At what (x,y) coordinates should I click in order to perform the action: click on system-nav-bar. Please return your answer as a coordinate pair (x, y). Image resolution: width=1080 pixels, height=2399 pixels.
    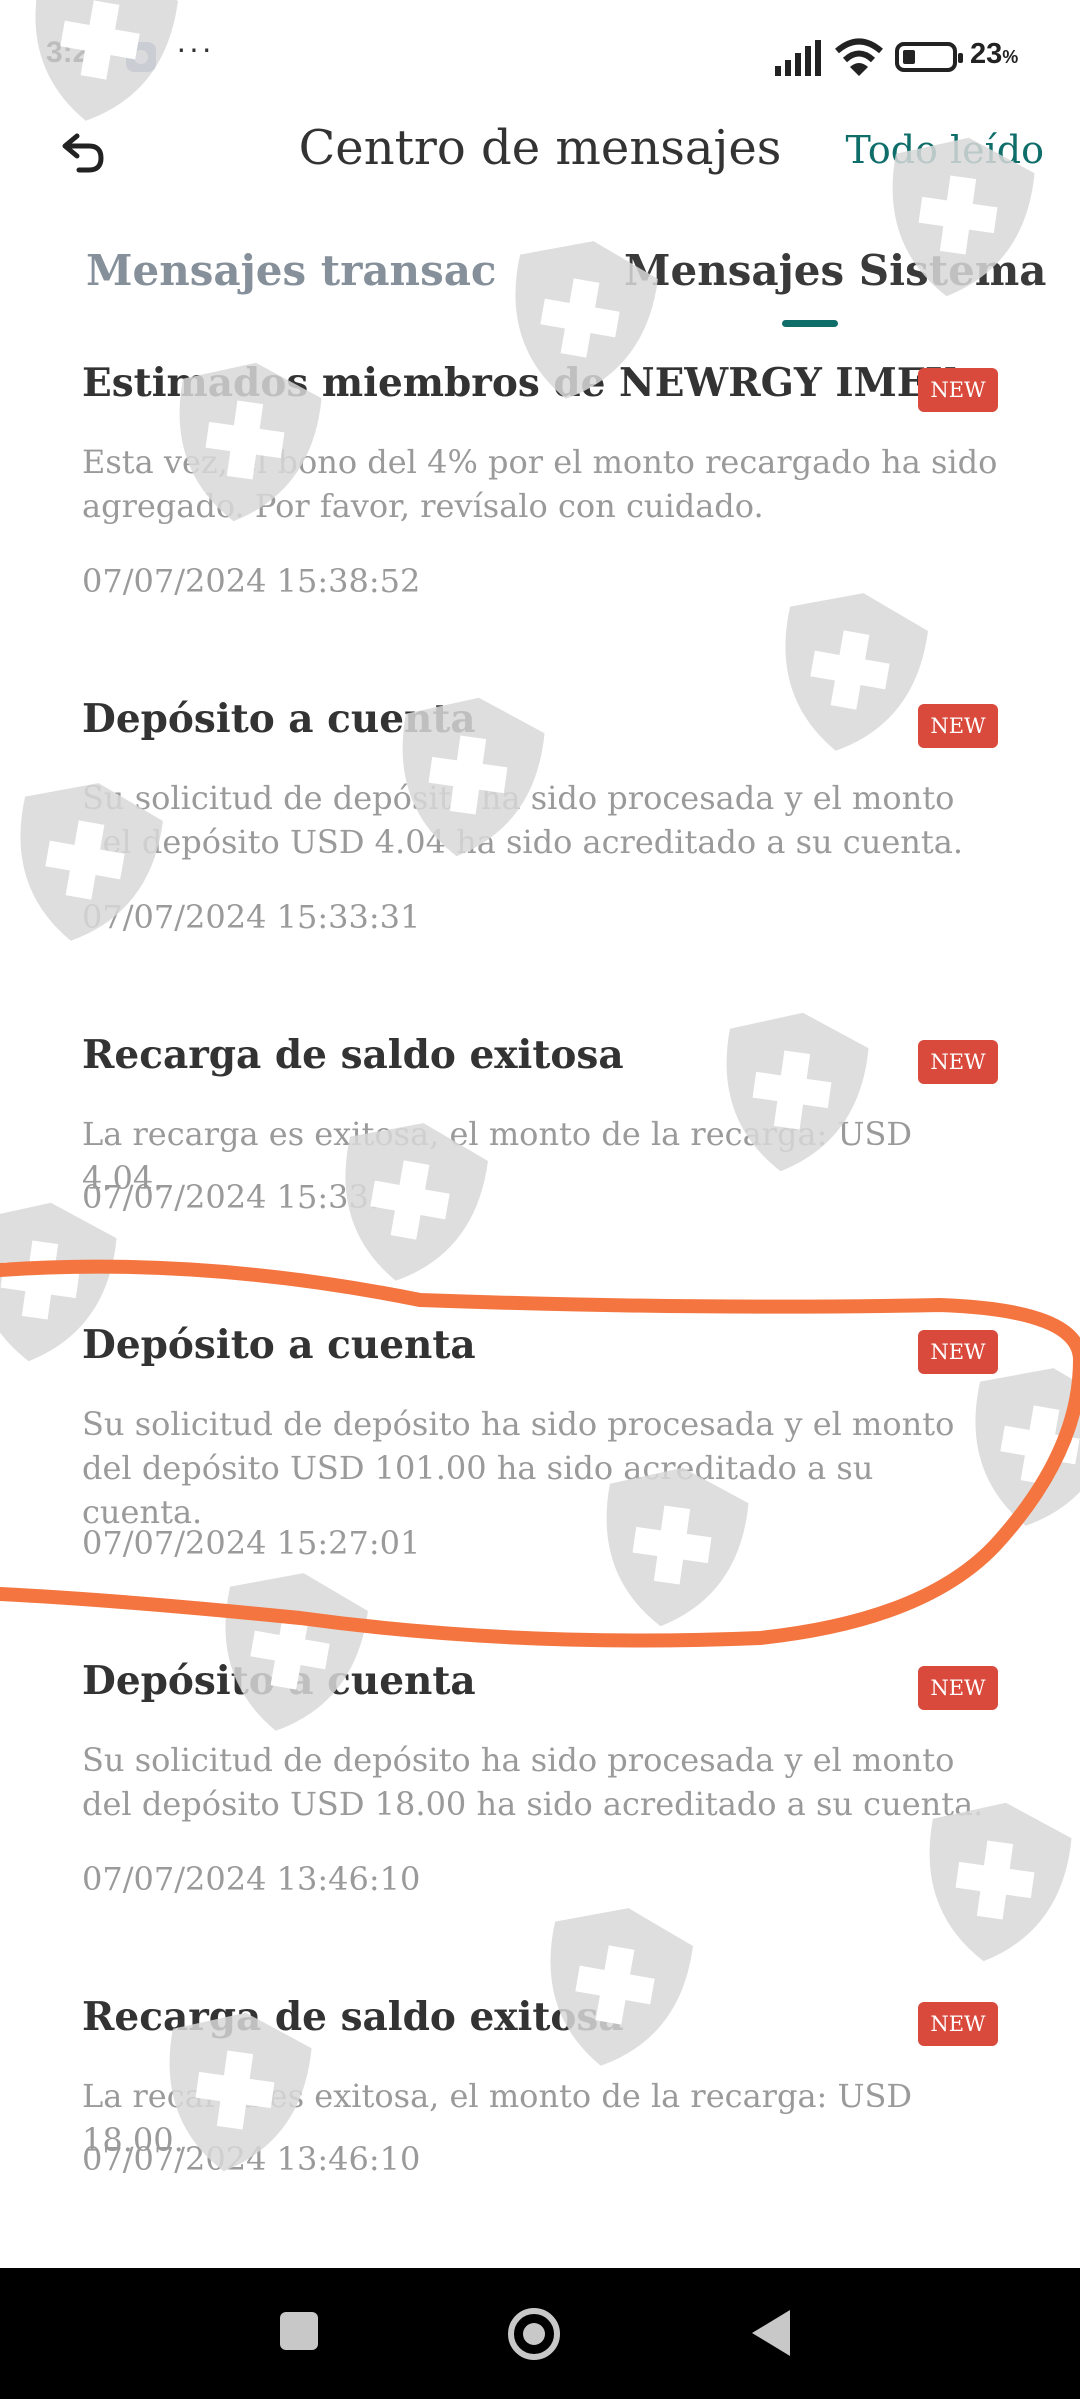
    Looking at the image, I should click on (540, 2333).